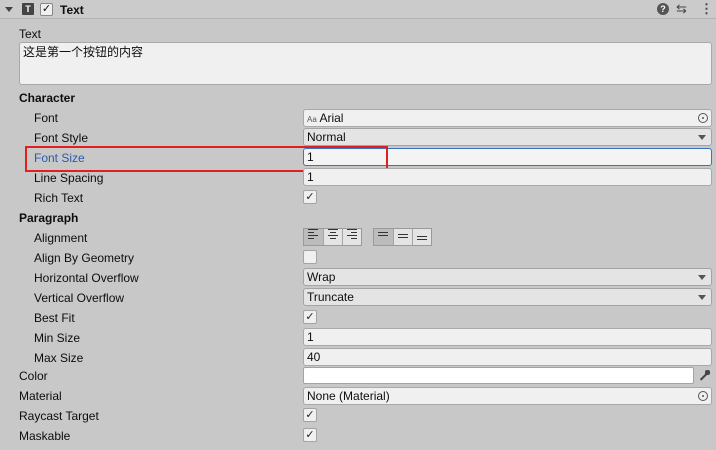 This screenshot has height=450, width=716. What do you see at coordinates (321, 277) in the screenshot?
I see `horizontal-overflow-value: Wrap` at bounding box center [321, 277].